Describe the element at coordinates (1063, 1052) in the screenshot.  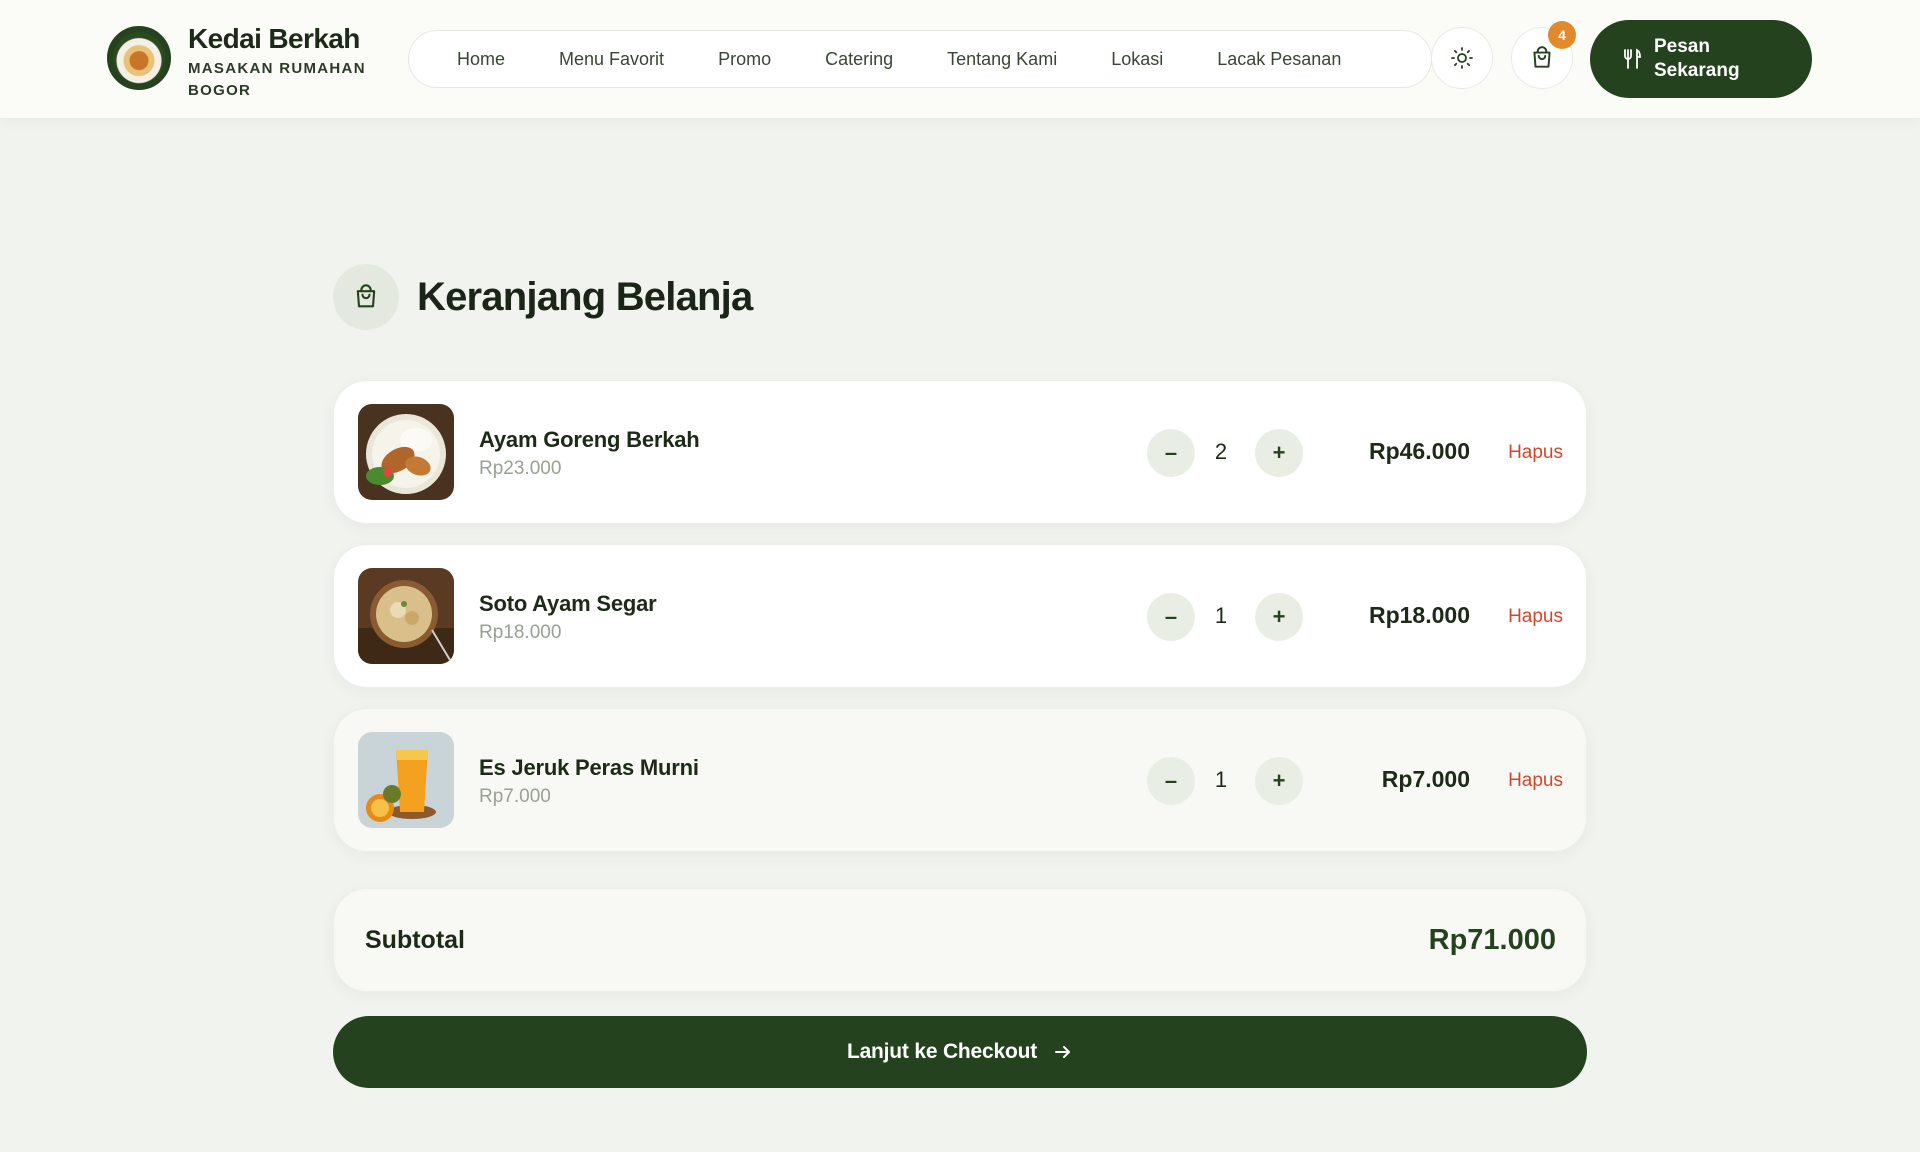
I see `arrow-right-icon` at that location.